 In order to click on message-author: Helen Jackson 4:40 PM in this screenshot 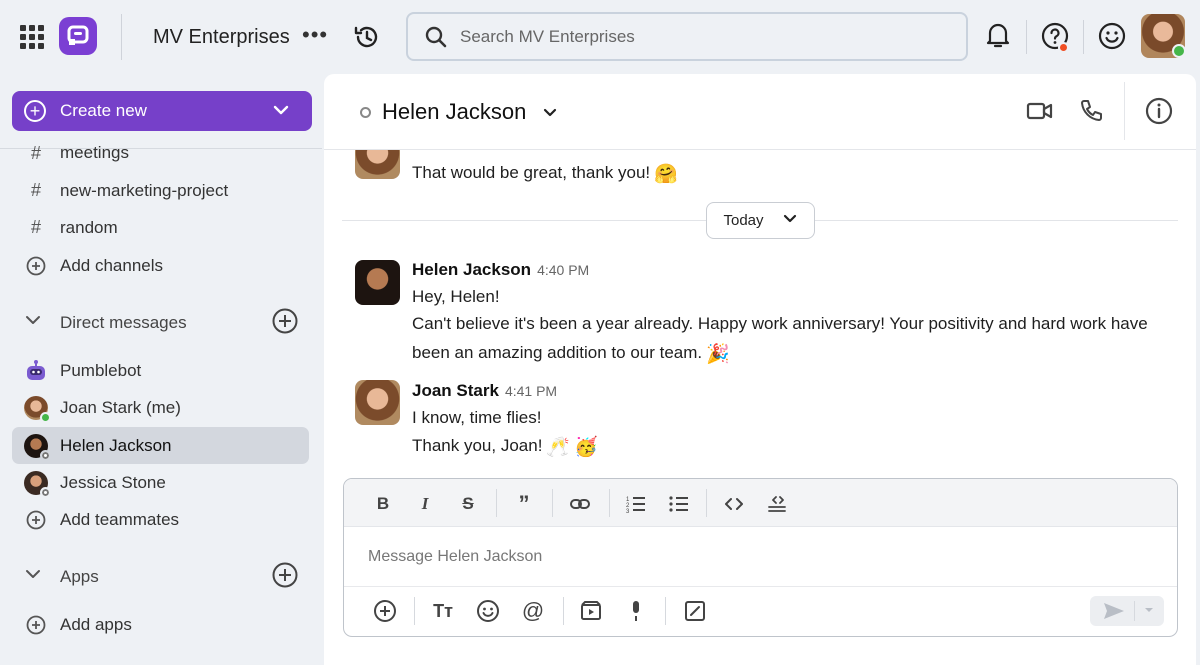, I will do `click(500, 270)`.